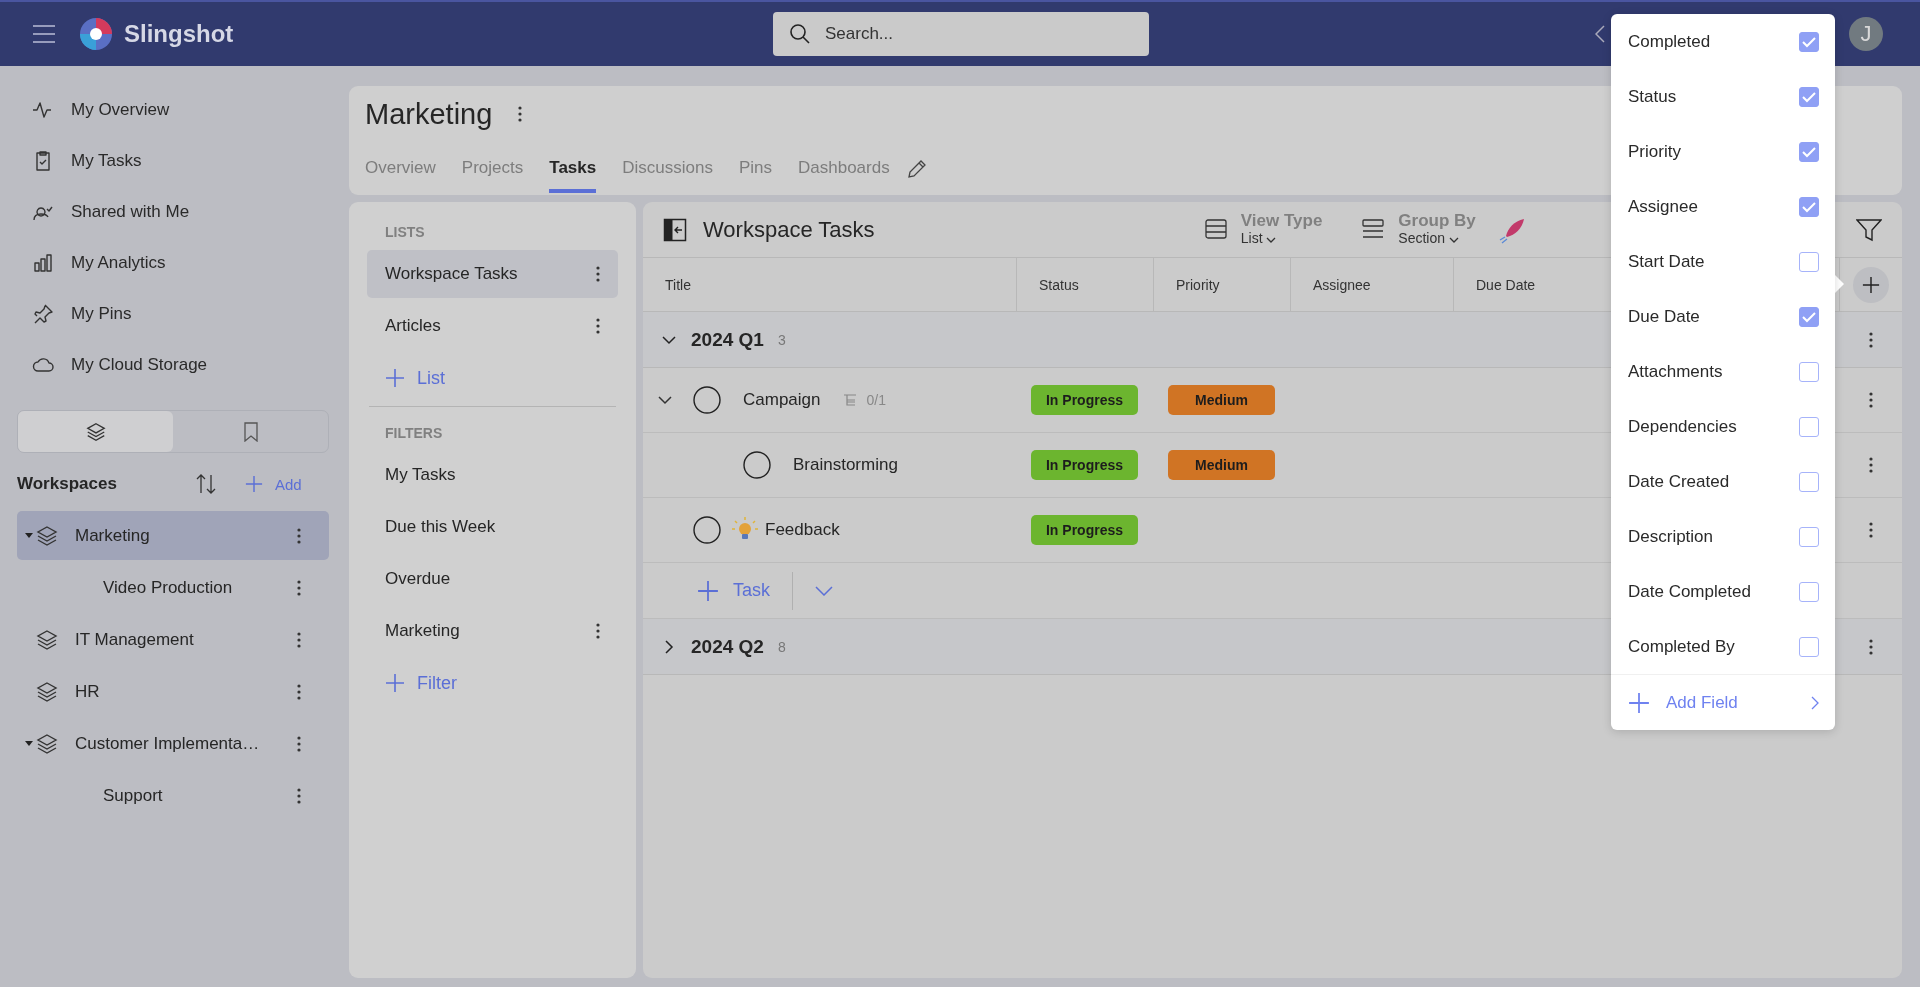 The image size is (1920, 987). I want to click on nav-item: Shared with Me, so click(183, 211).